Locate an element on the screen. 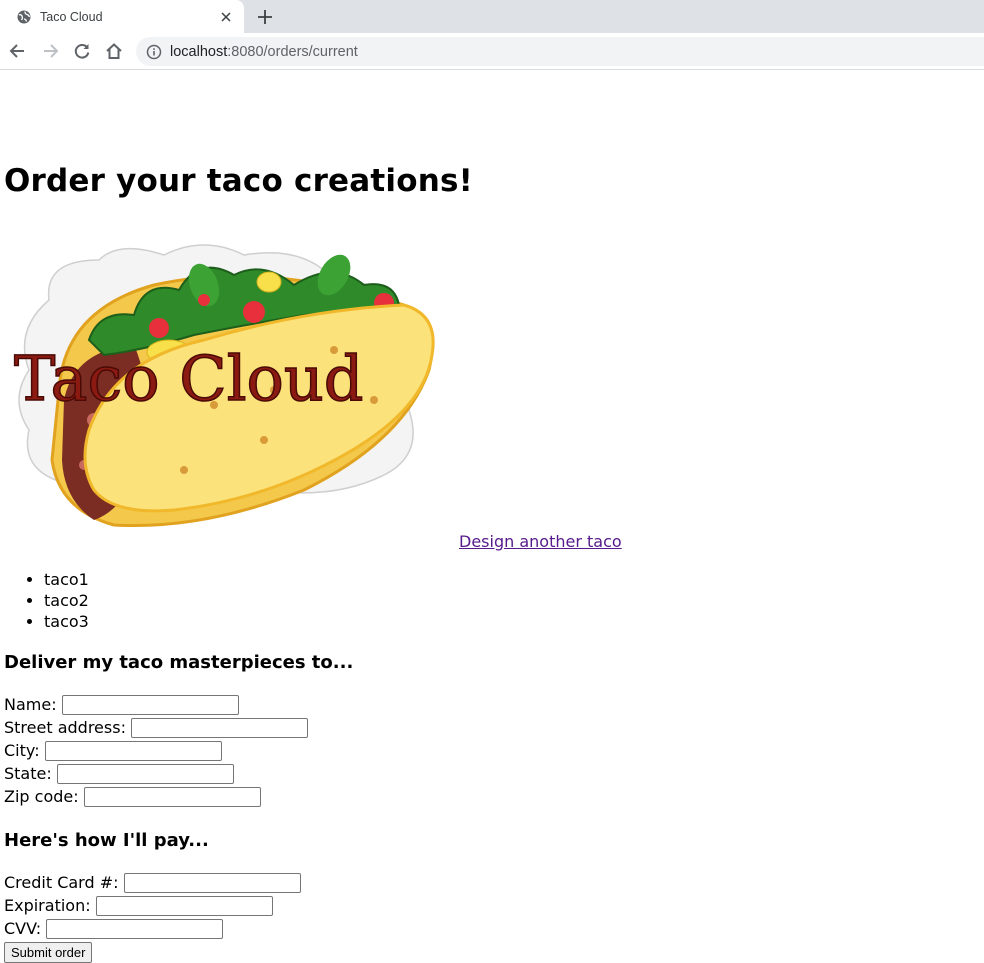  expiration-field is located at coordinates (184, 905).